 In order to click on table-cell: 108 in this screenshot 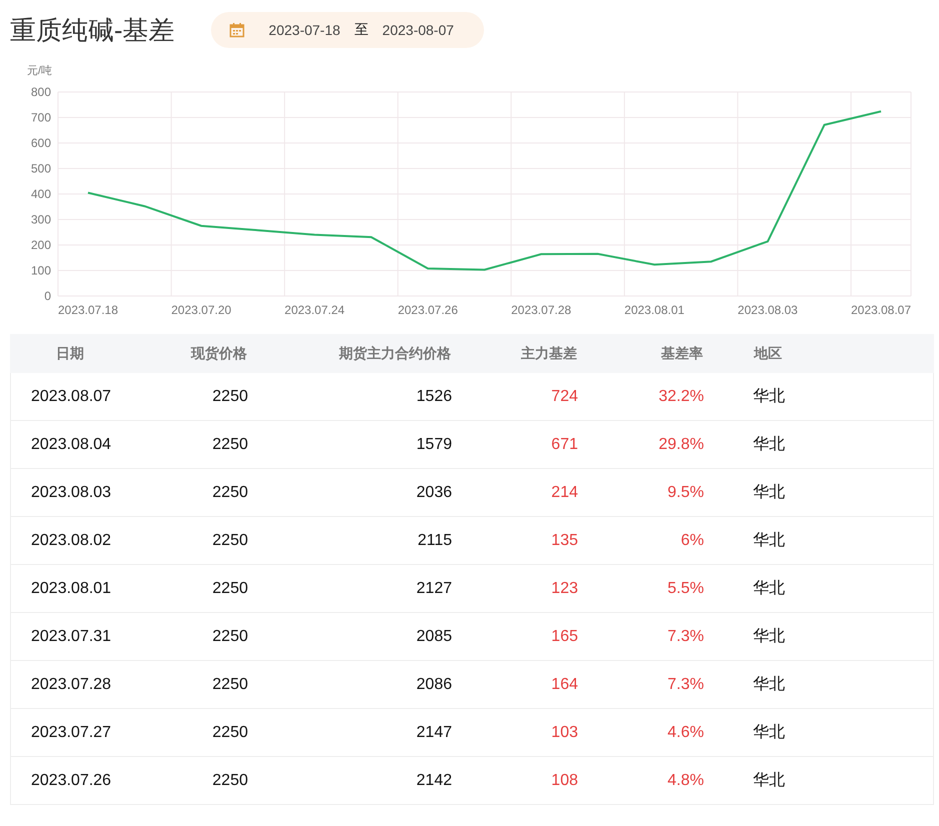, I will do `click(564, 781)`.